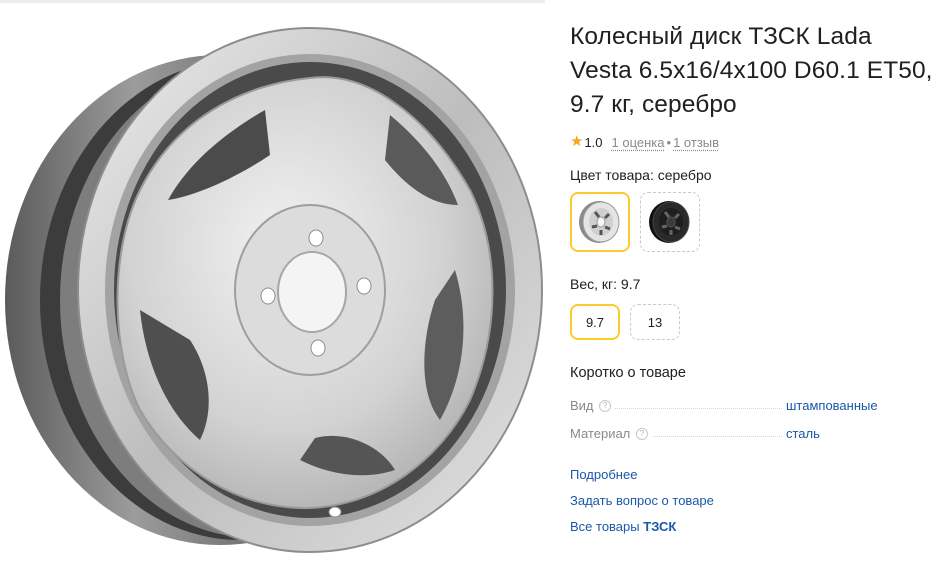  Describe the element at coordinates (755, 433) in the screenshot. I see `spec-row-material: Материал ? сталь` at that location.